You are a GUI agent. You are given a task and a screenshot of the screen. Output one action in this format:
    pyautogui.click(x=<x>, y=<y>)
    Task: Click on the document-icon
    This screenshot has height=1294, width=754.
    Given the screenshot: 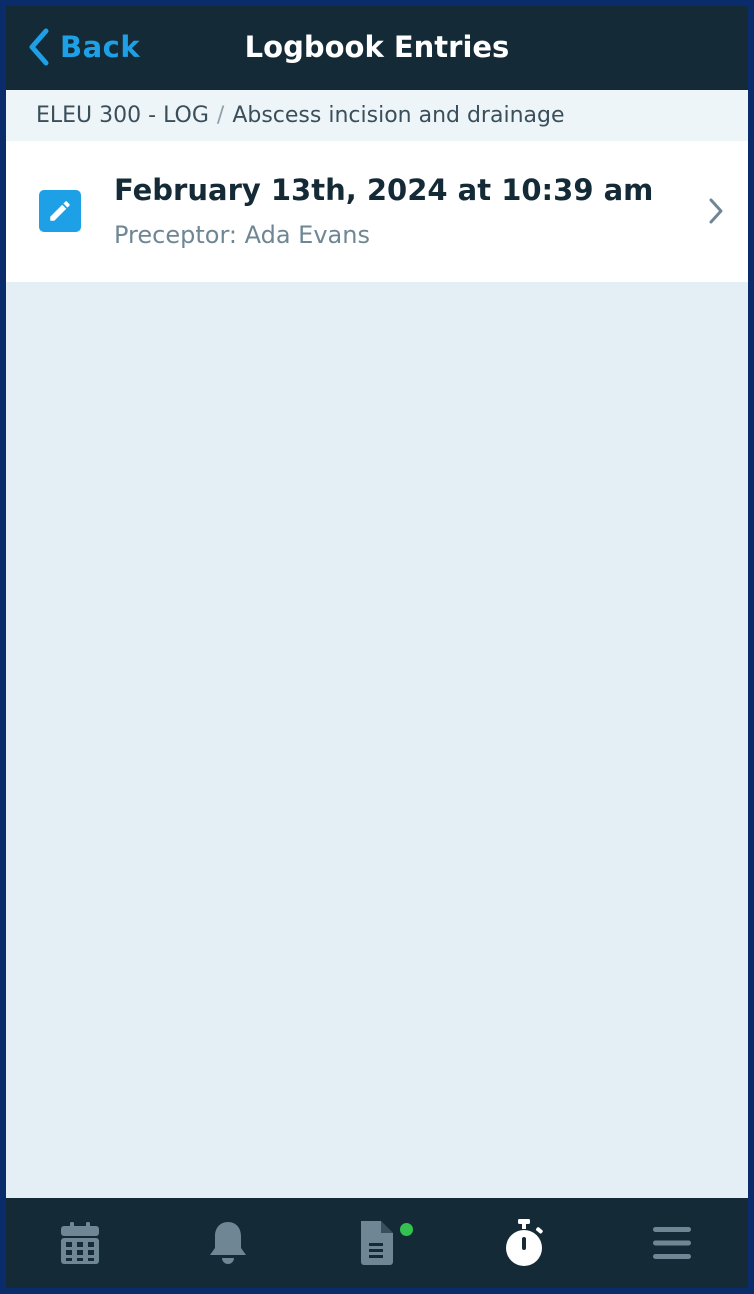 What is the action you would take?
    pyautogui.click(x=377, y=1243)
    